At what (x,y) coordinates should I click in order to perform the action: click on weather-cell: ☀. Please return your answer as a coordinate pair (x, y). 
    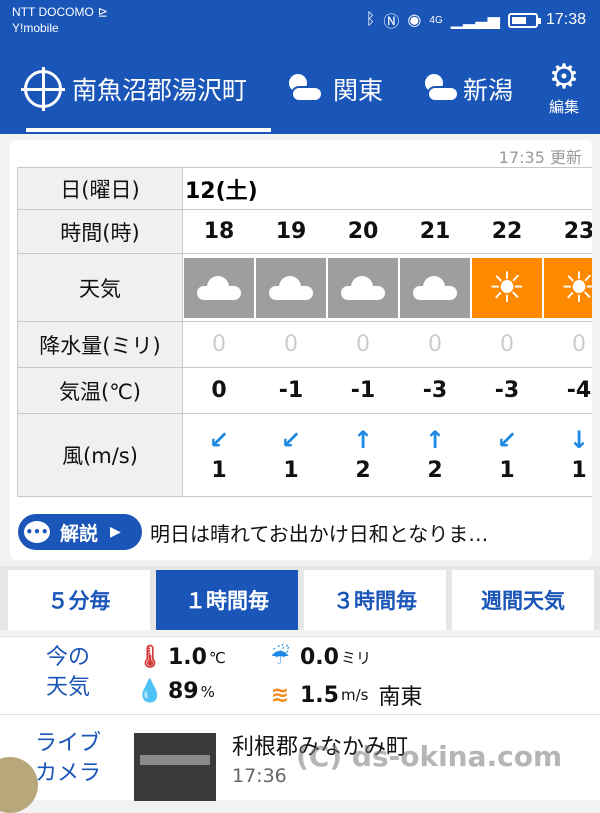
    Looking at the image, I should click on (567, 287).